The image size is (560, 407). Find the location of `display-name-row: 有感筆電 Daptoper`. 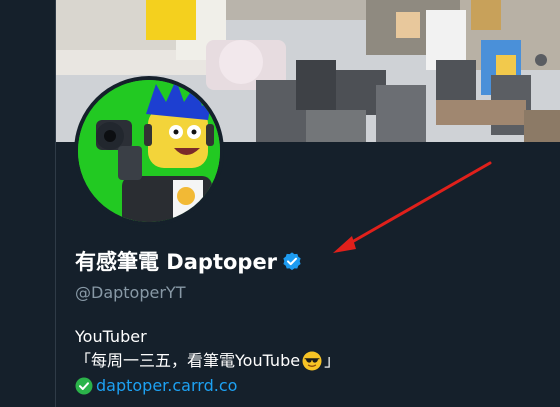

display-name-row: 有感筆電 Daptoper is located at coordinates (189, 262).